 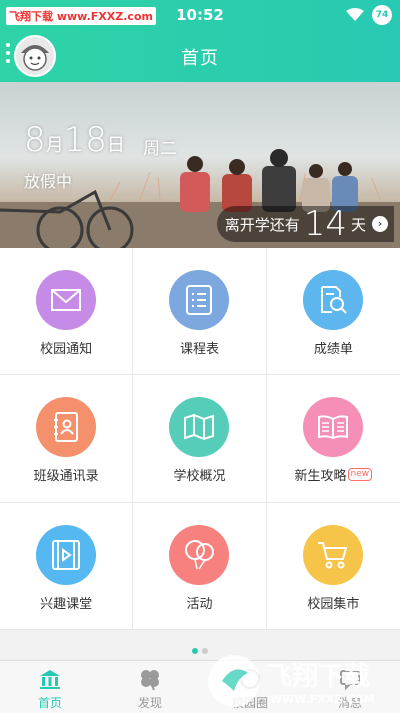 I want to click on grid-item-report-card: 成绩单, so click(x=333, y=312).